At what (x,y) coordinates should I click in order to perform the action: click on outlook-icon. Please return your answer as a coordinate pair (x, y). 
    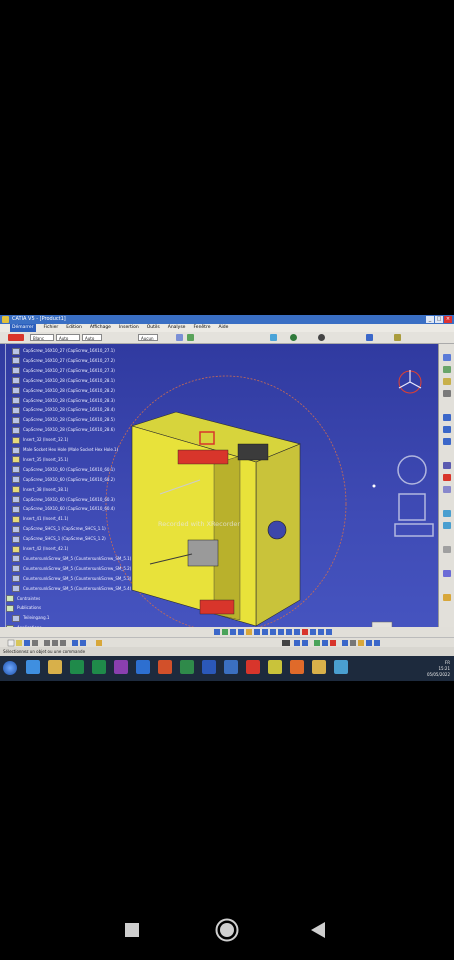
    Looking at the image, I should click on (143, 667).